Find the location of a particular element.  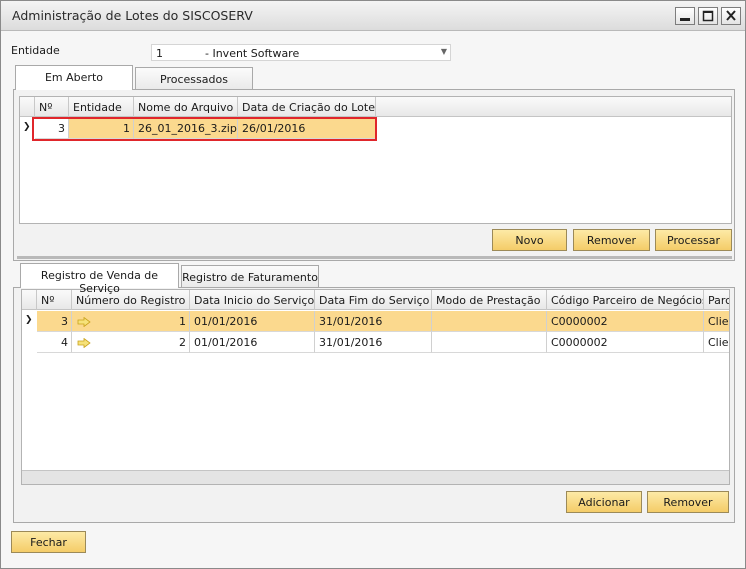

header-data-fim: Data Fim do Serviço is located at coordinates (373, 300).